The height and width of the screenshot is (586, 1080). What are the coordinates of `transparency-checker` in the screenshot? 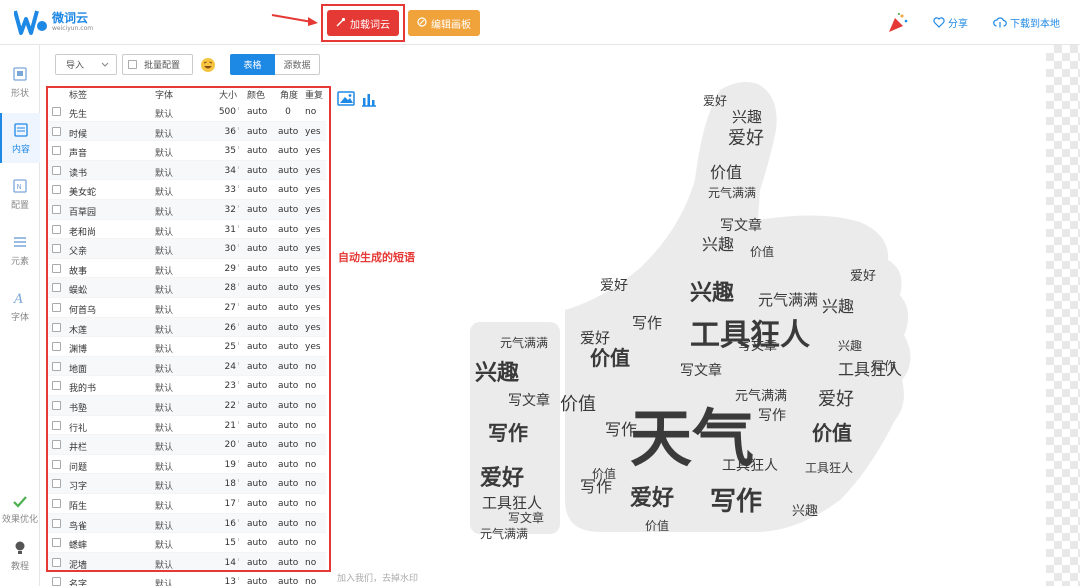 It's located at (1063, 315).